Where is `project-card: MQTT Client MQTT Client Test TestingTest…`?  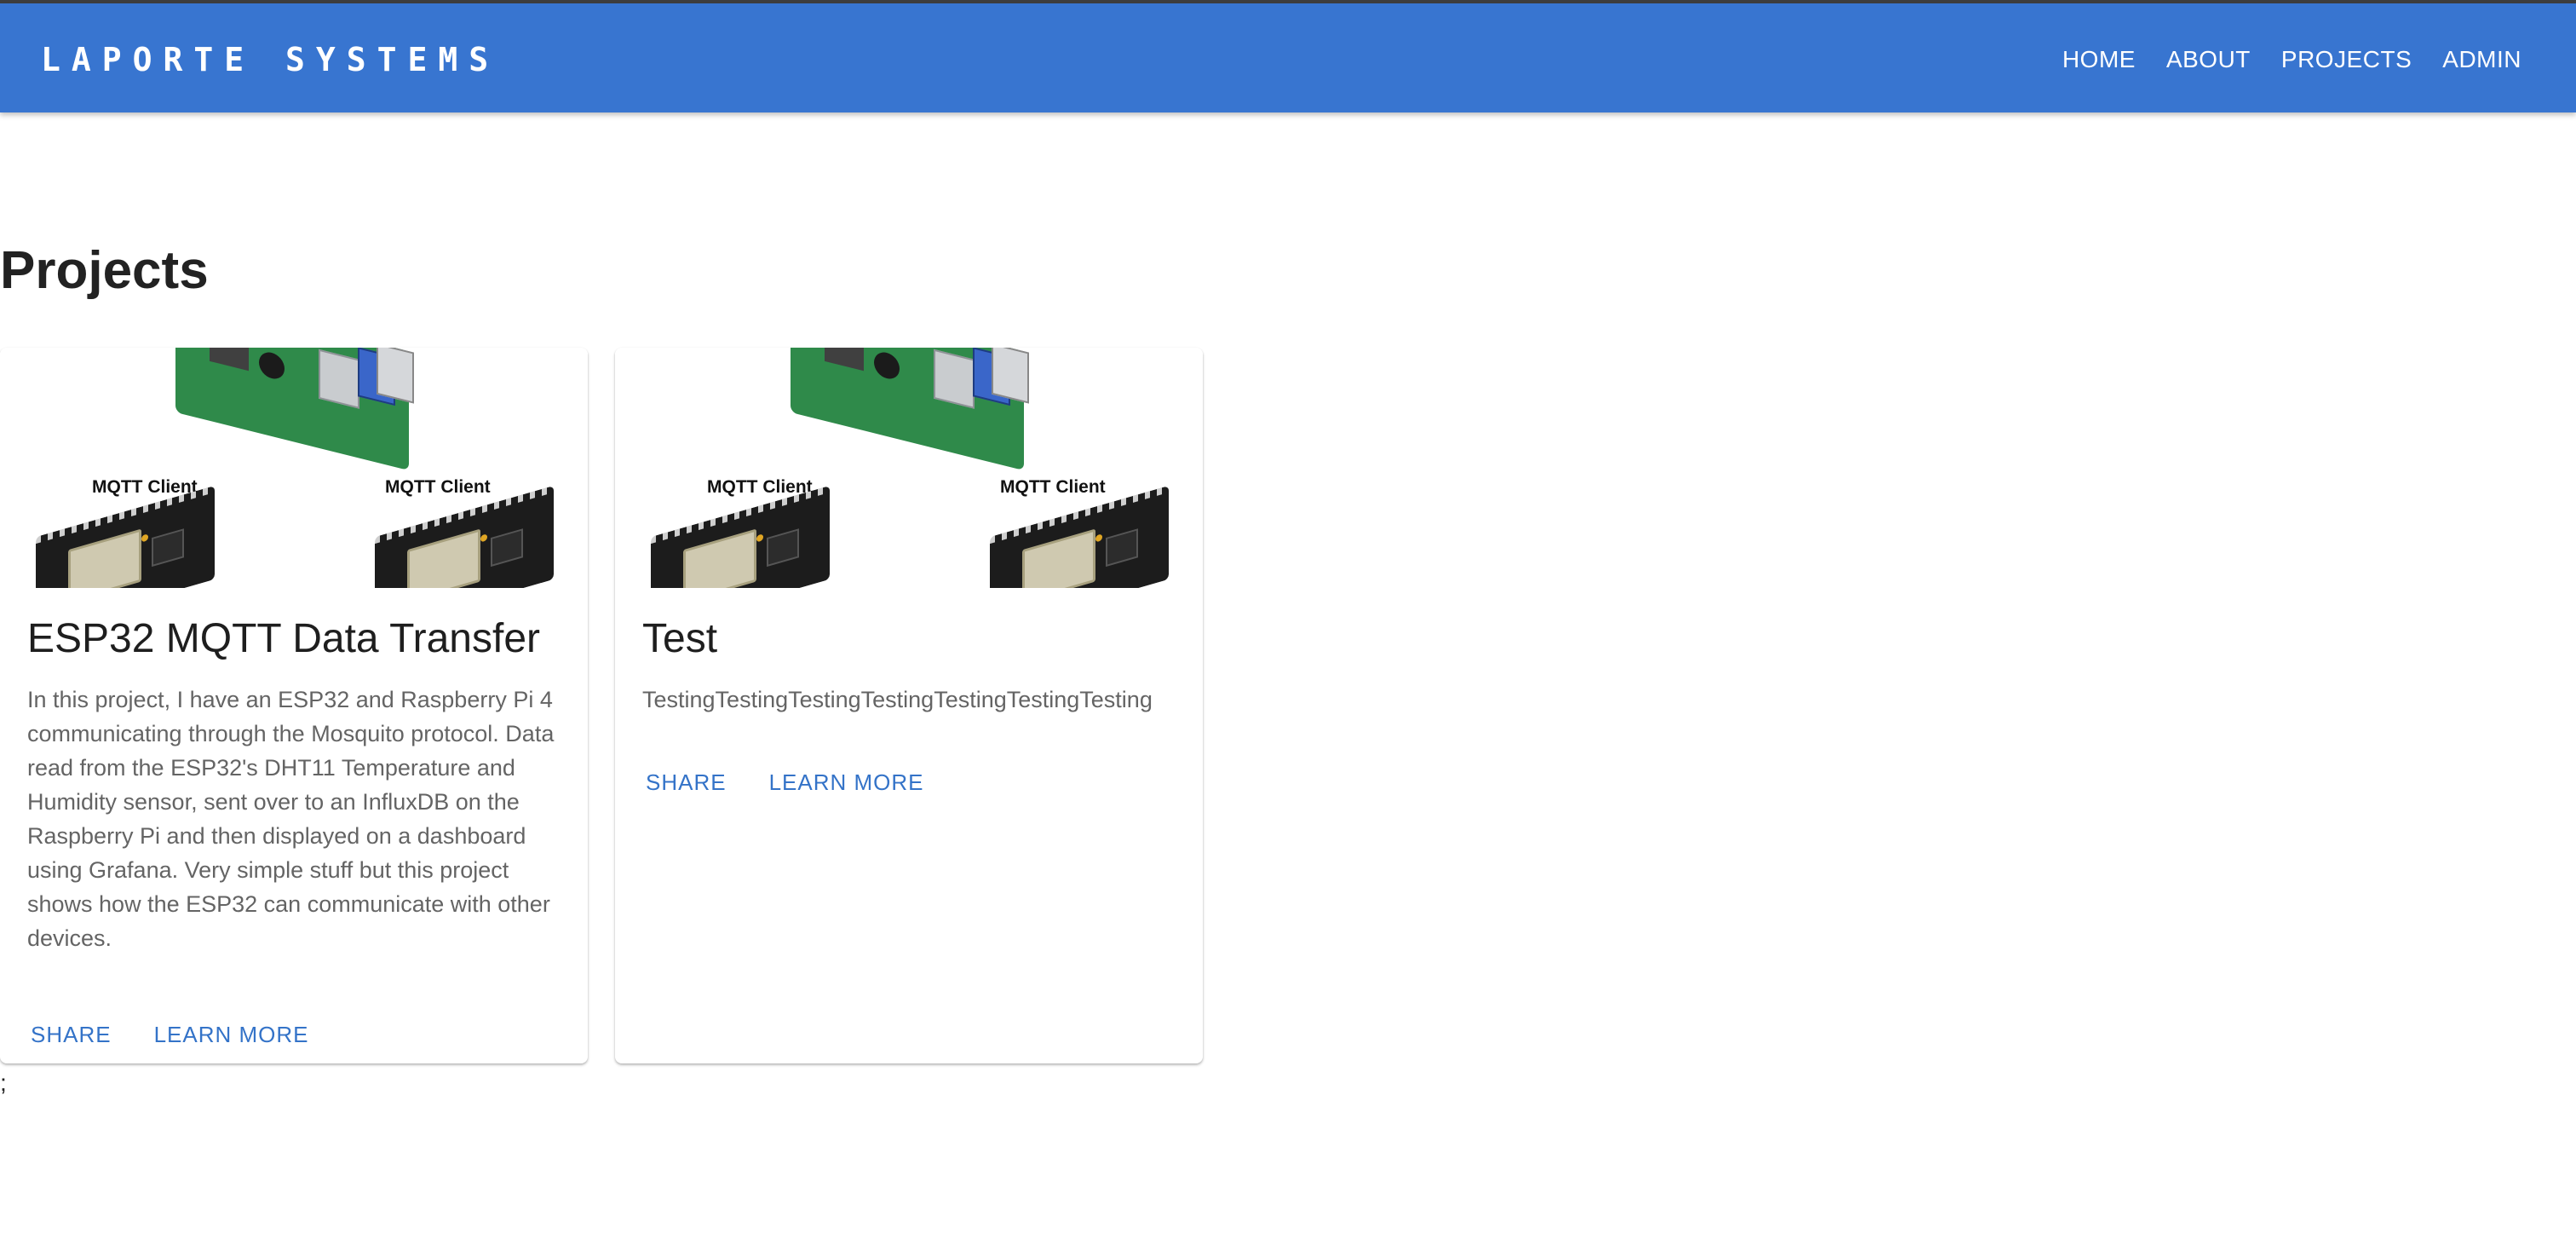
project-card: MQTT Client MQTT Client Test TestingTest… is located at coordinates (909, 705).